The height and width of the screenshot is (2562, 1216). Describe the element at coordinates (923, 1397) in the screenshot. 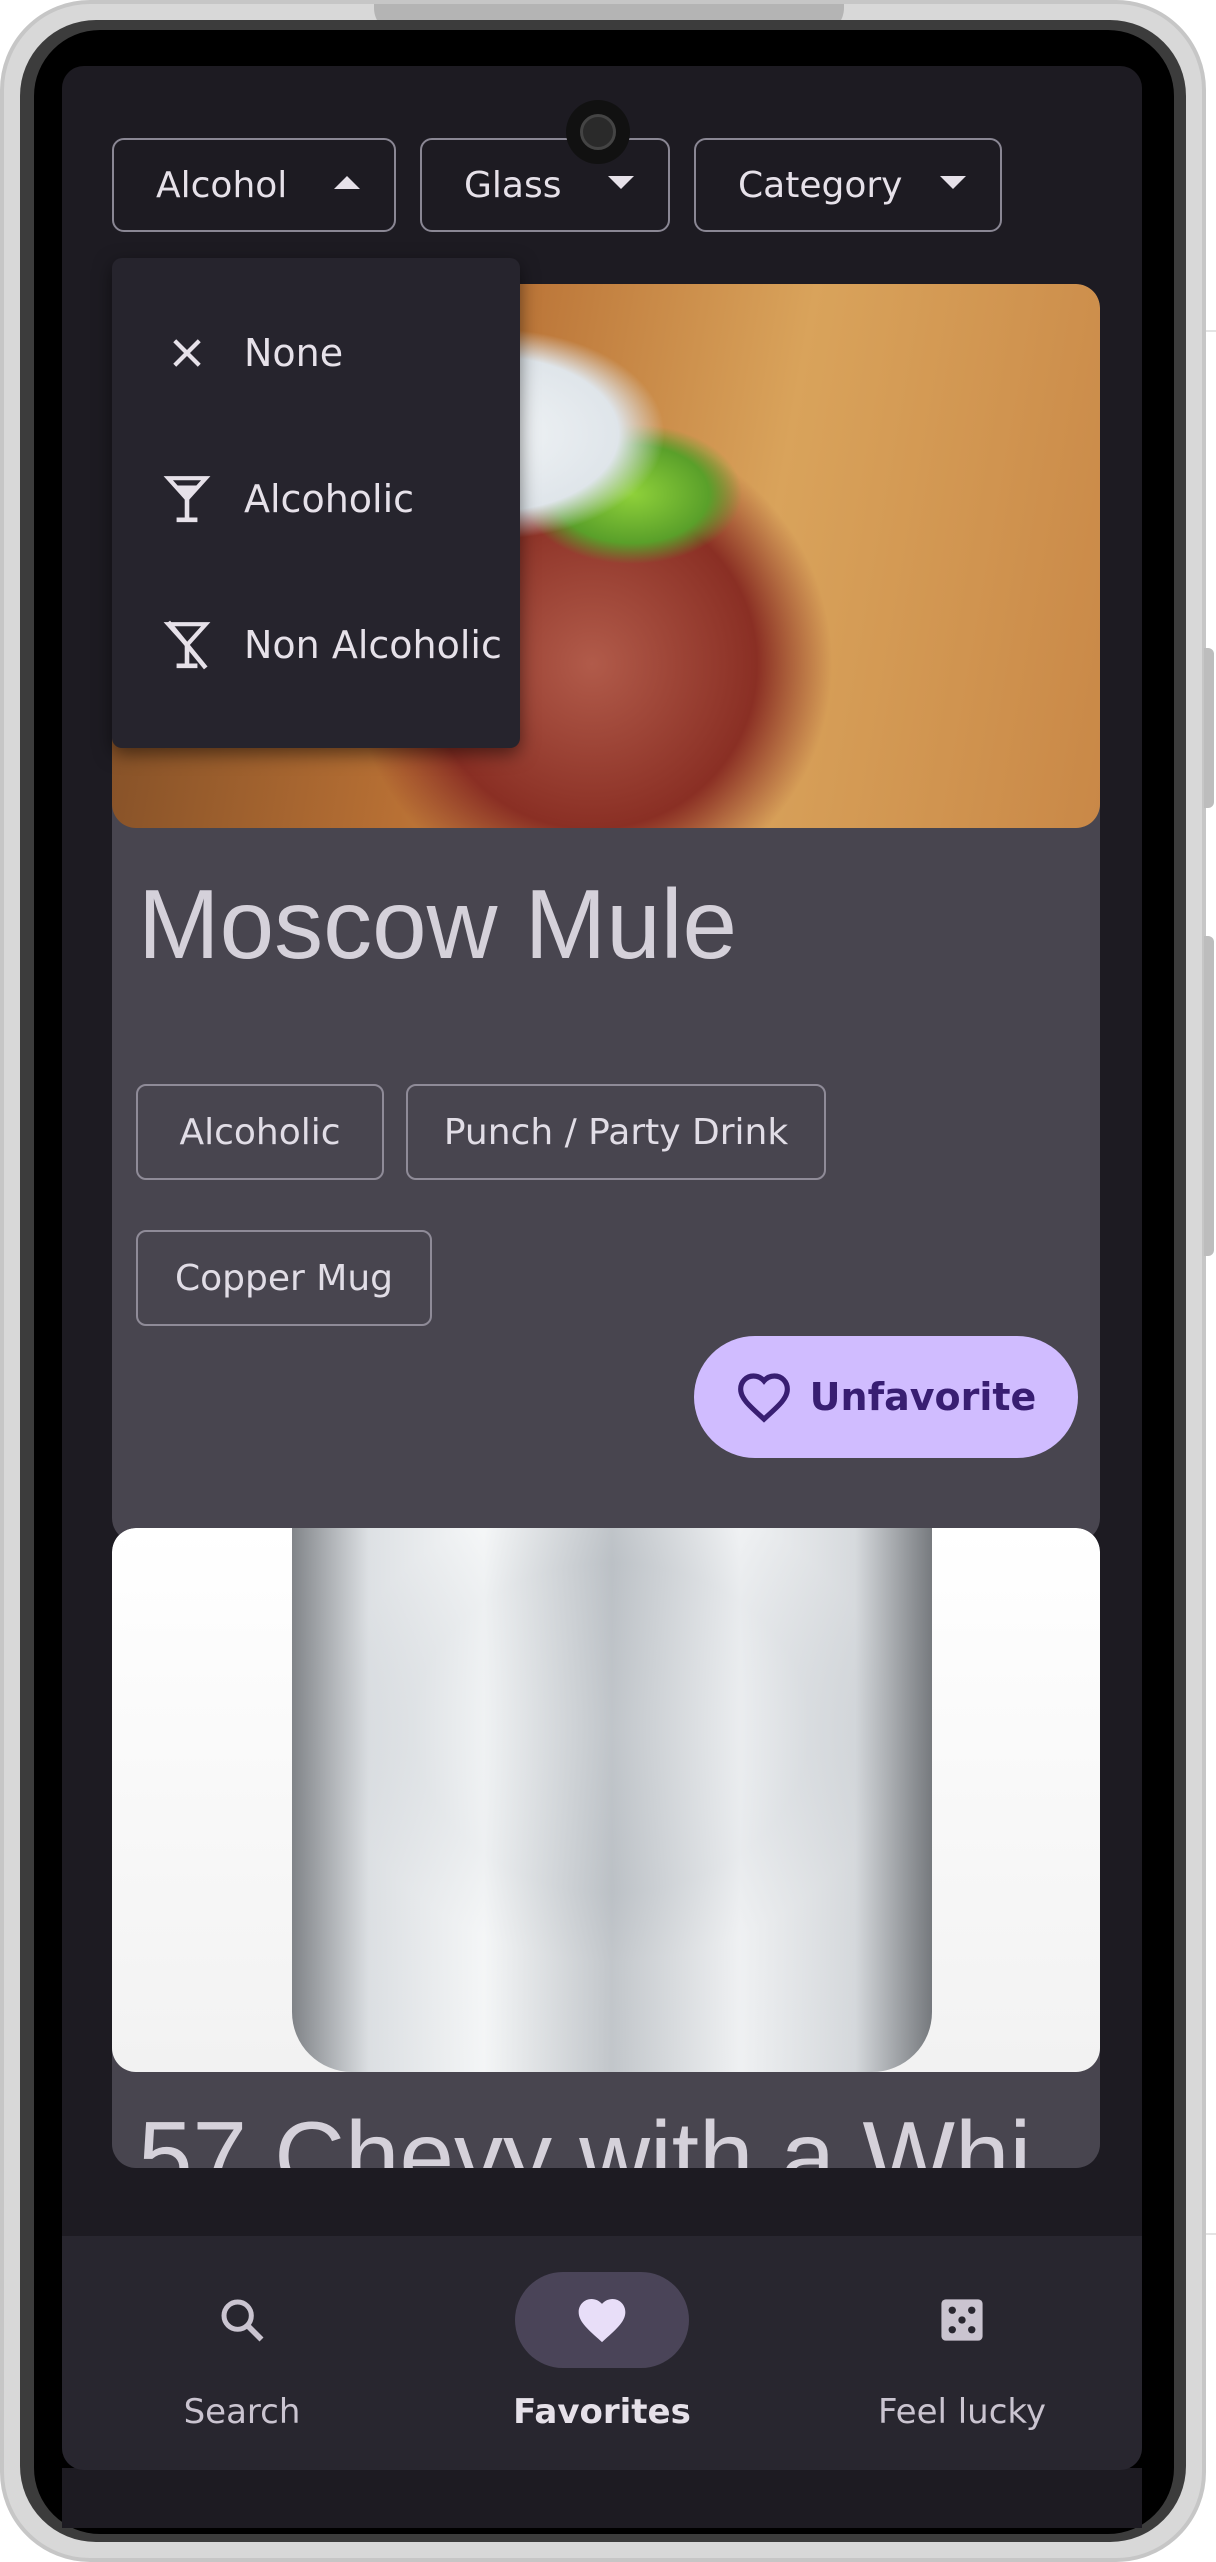

I see `unfavorite-label: Unfavorite` at that location.